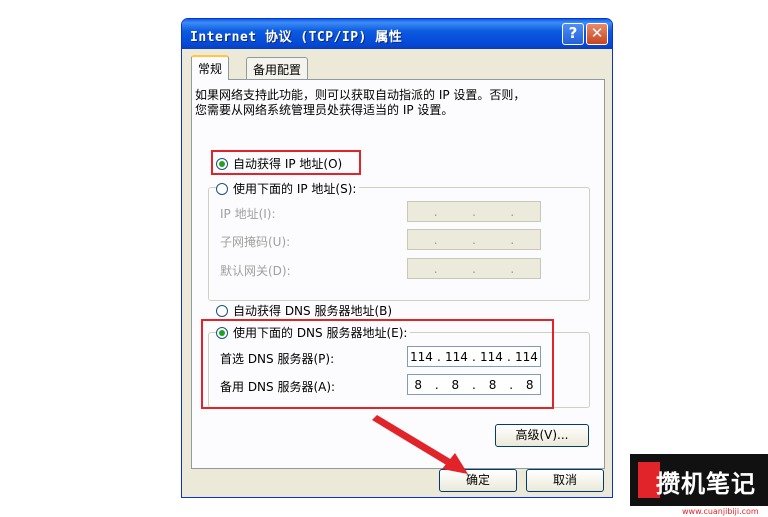 The image size is (768, 517). I want to click on watermark-url: www.cuanjibiji.com, so click(720, 511).